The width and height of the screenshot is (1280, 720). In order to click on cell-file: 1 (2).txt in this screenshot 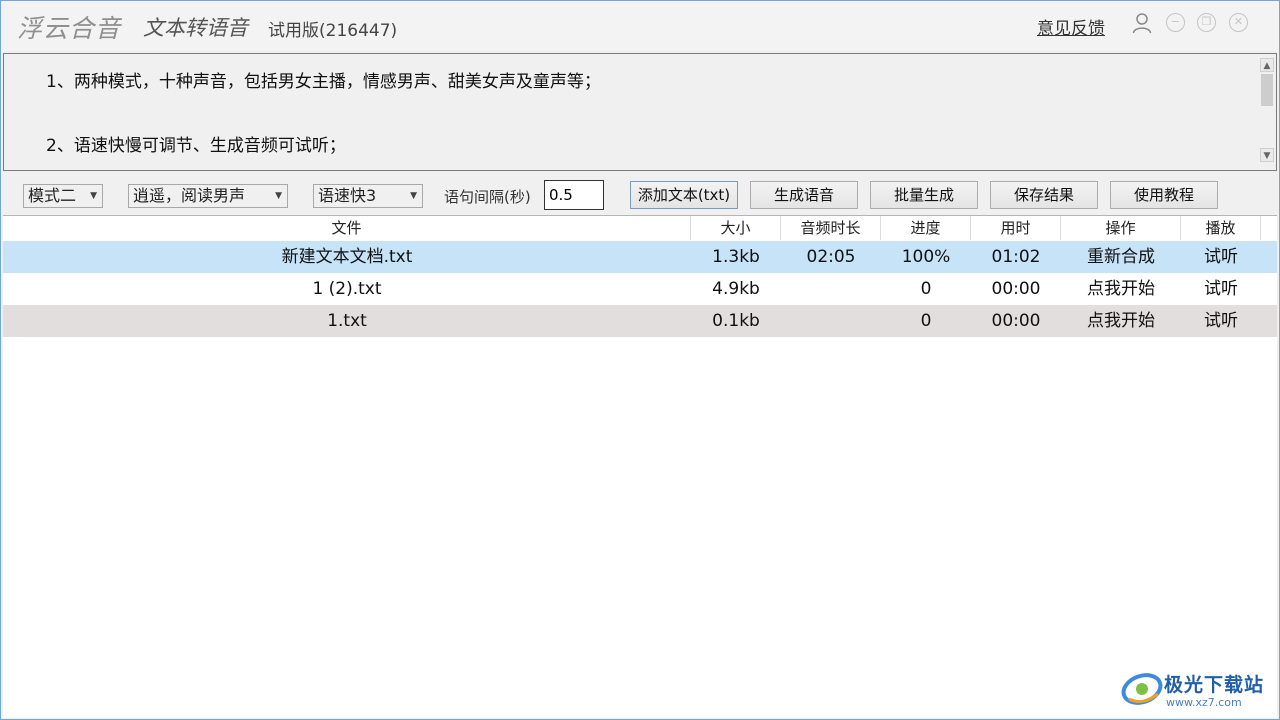, I will do `click(347, 289)`.